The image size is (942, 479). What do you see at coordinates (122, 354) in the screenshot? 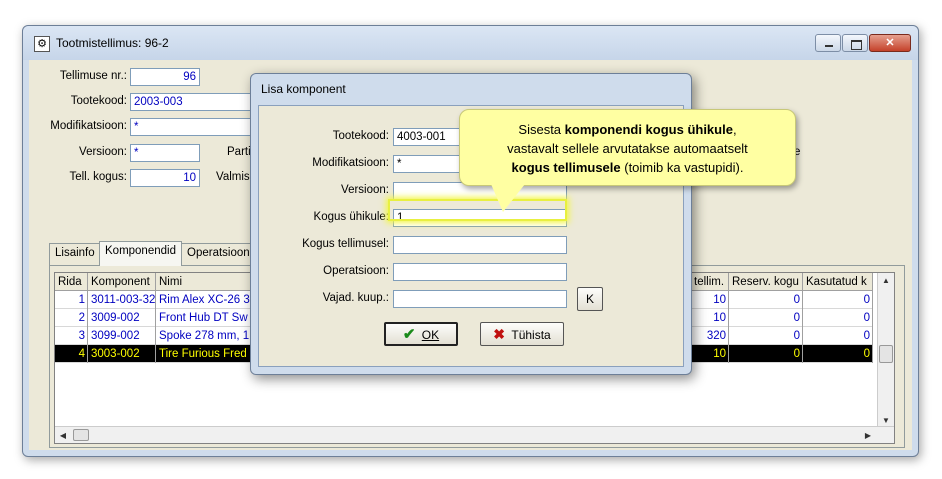
I see `row-komponent: 3003-002` at bounding box center [122, 354].